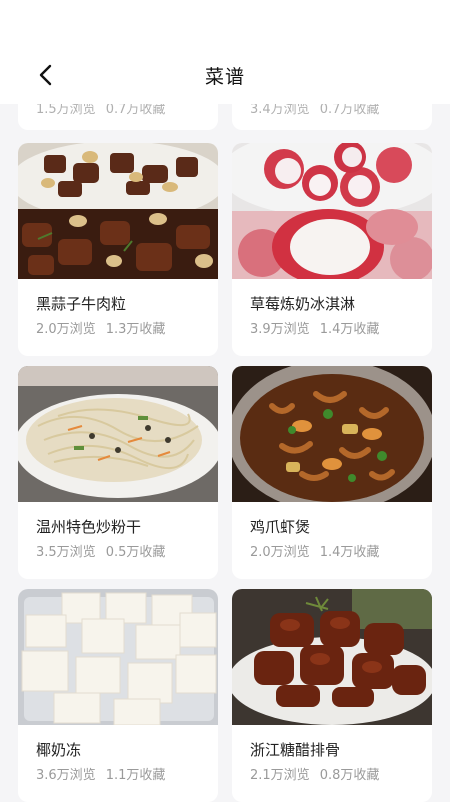 The image size is (450, 802). What do you see at coordinates (59, 750) in the screenshot?
I see `recipe-name: 椰奶冻` at bounding box center [59, 750].